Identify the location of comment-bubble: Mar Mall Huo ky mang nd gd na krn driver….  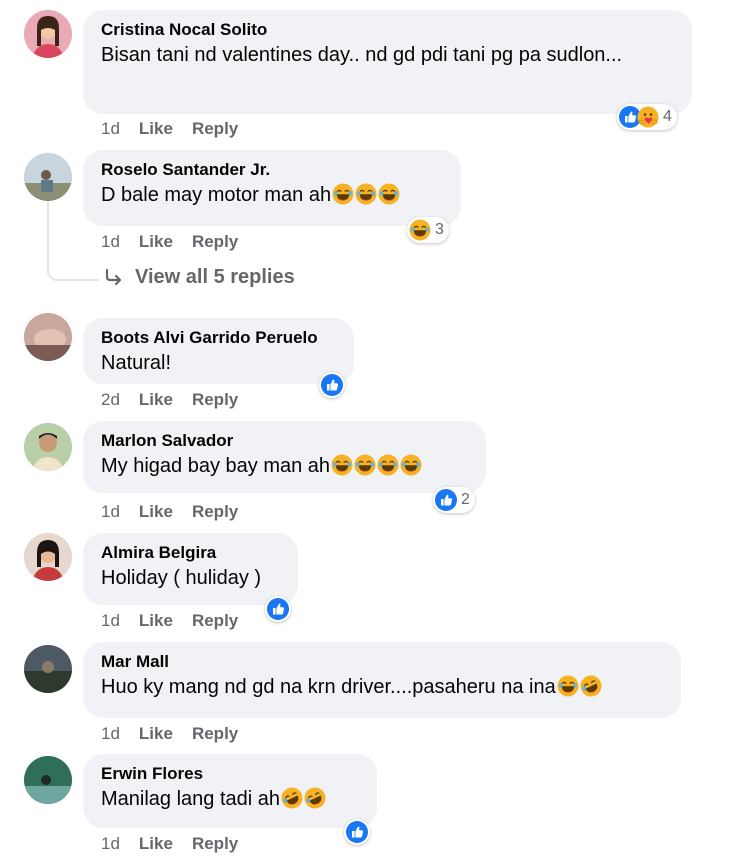
(382, 680).